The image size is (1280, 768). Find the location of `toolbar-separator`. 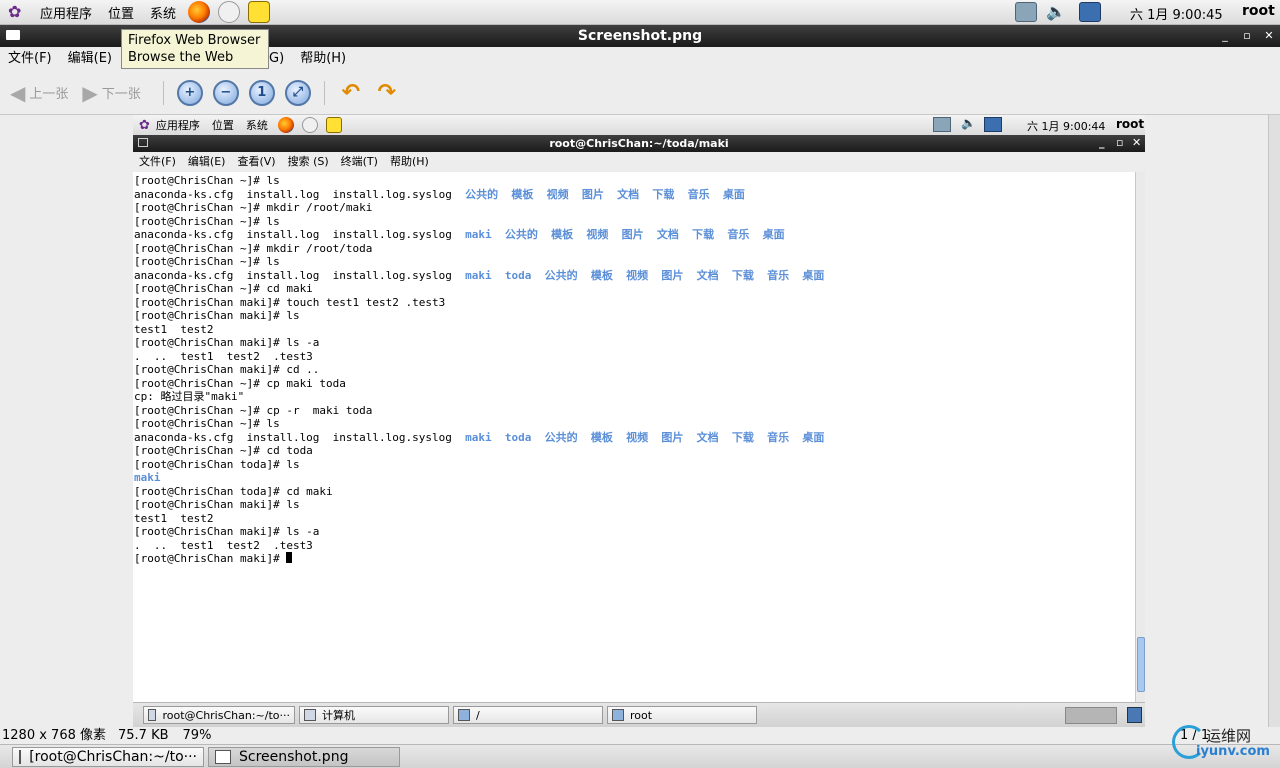

toolbar-separator is located at coordinates (163, 92).